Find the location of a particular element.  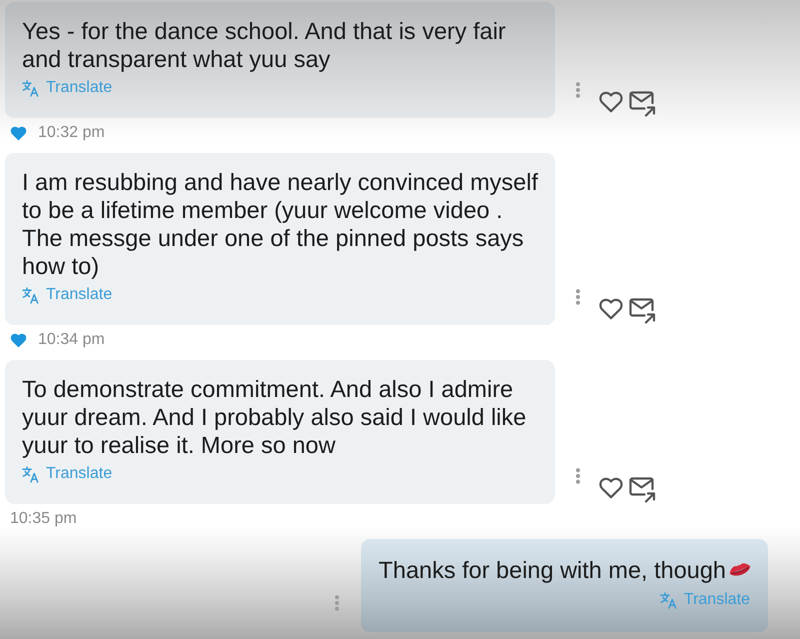

message-text: I am resubbing and have nearly convinced myself to be a lifetime member (yuur welcome video . The messge under one of the pinned posts says how to) is located at coordinates (280, 224).